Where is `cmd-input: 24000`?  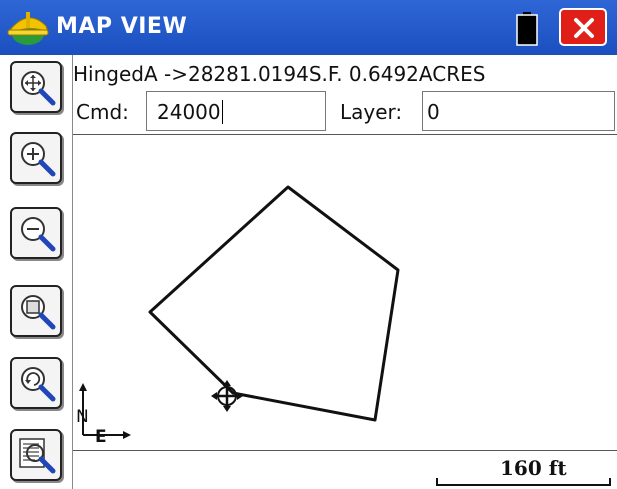
cmd-input: 24000 is located at coordinates (236, 111).